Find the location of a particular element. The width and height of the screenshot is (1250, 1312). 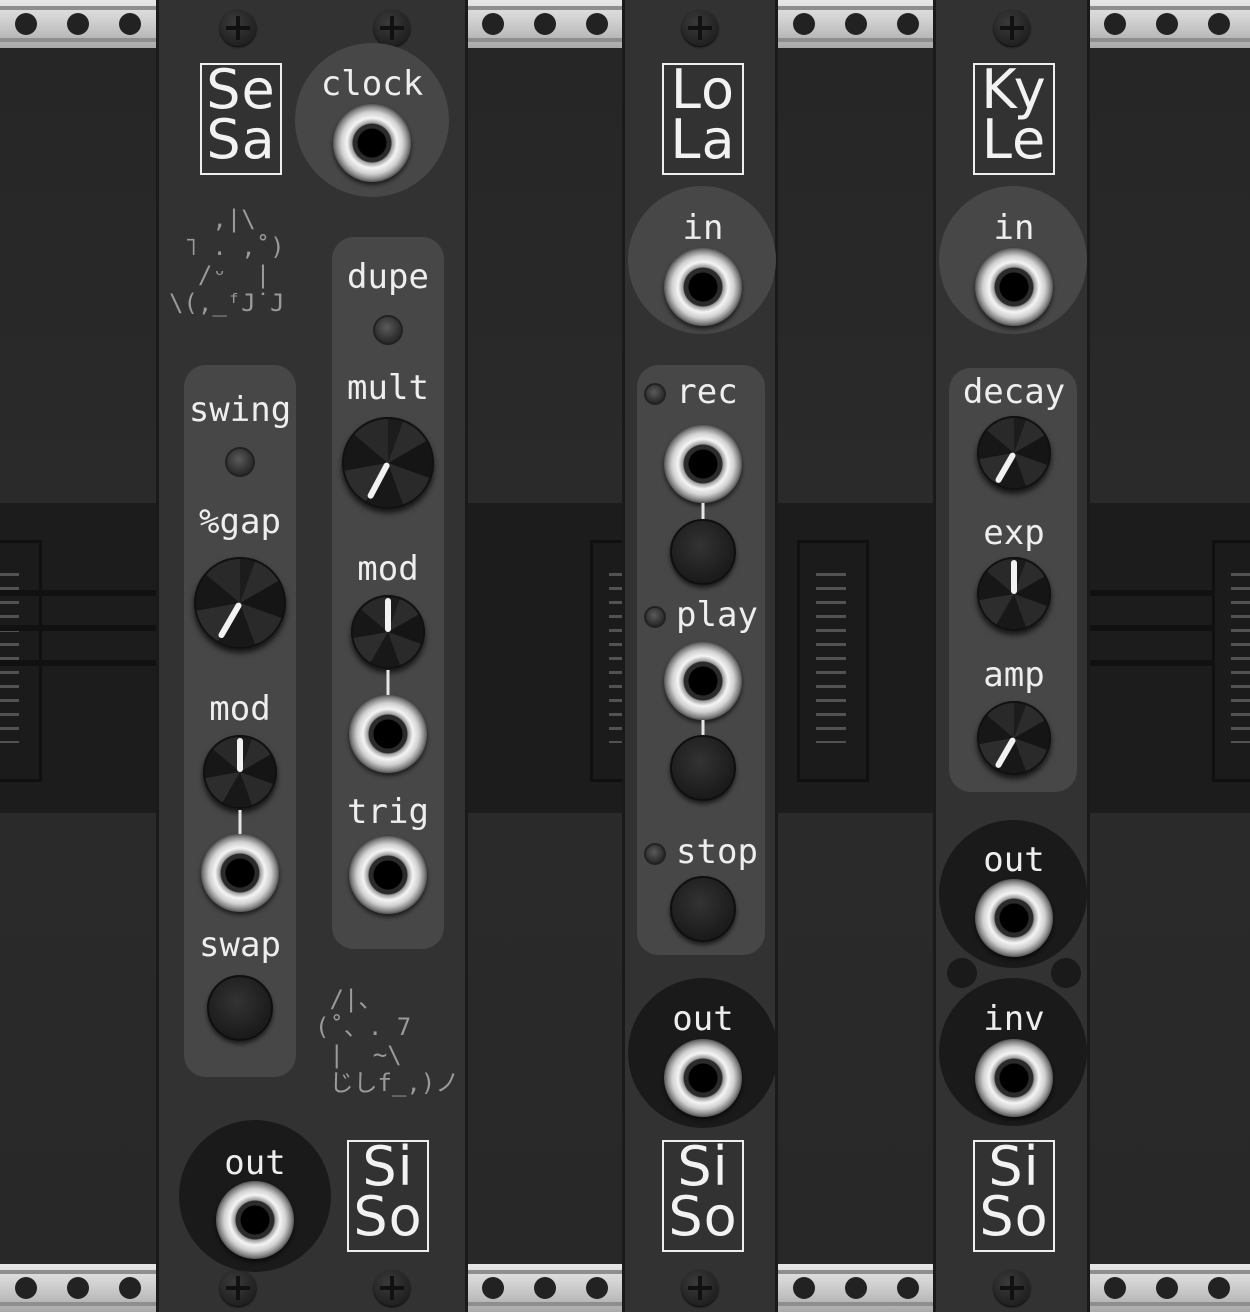

gap-knob is located at coordinates (240, 603).